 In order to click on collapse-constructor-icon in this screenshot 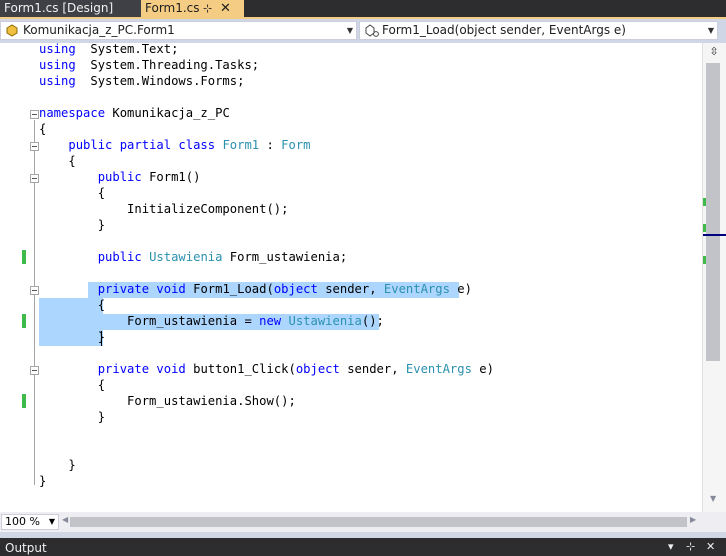, I will do `click(34, 178)`.